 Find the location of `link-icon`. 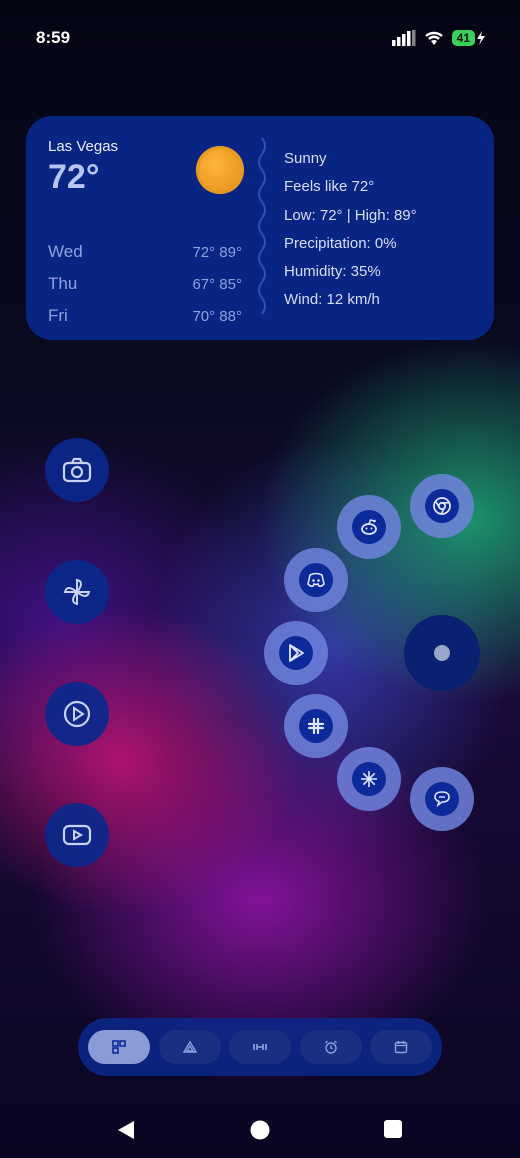

link-icon is located at coordinates (260, 1047).